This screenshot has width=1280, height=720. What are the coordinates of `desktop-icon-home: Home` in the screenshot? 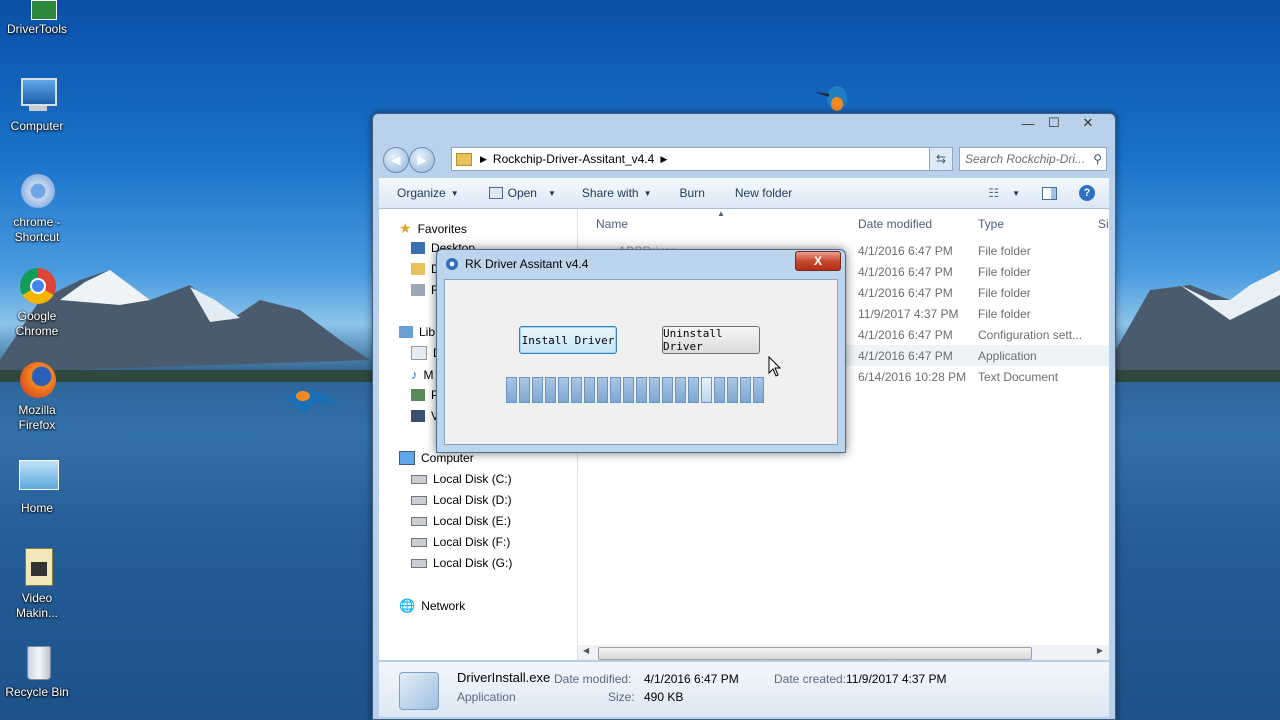 It's located at (37, 487).